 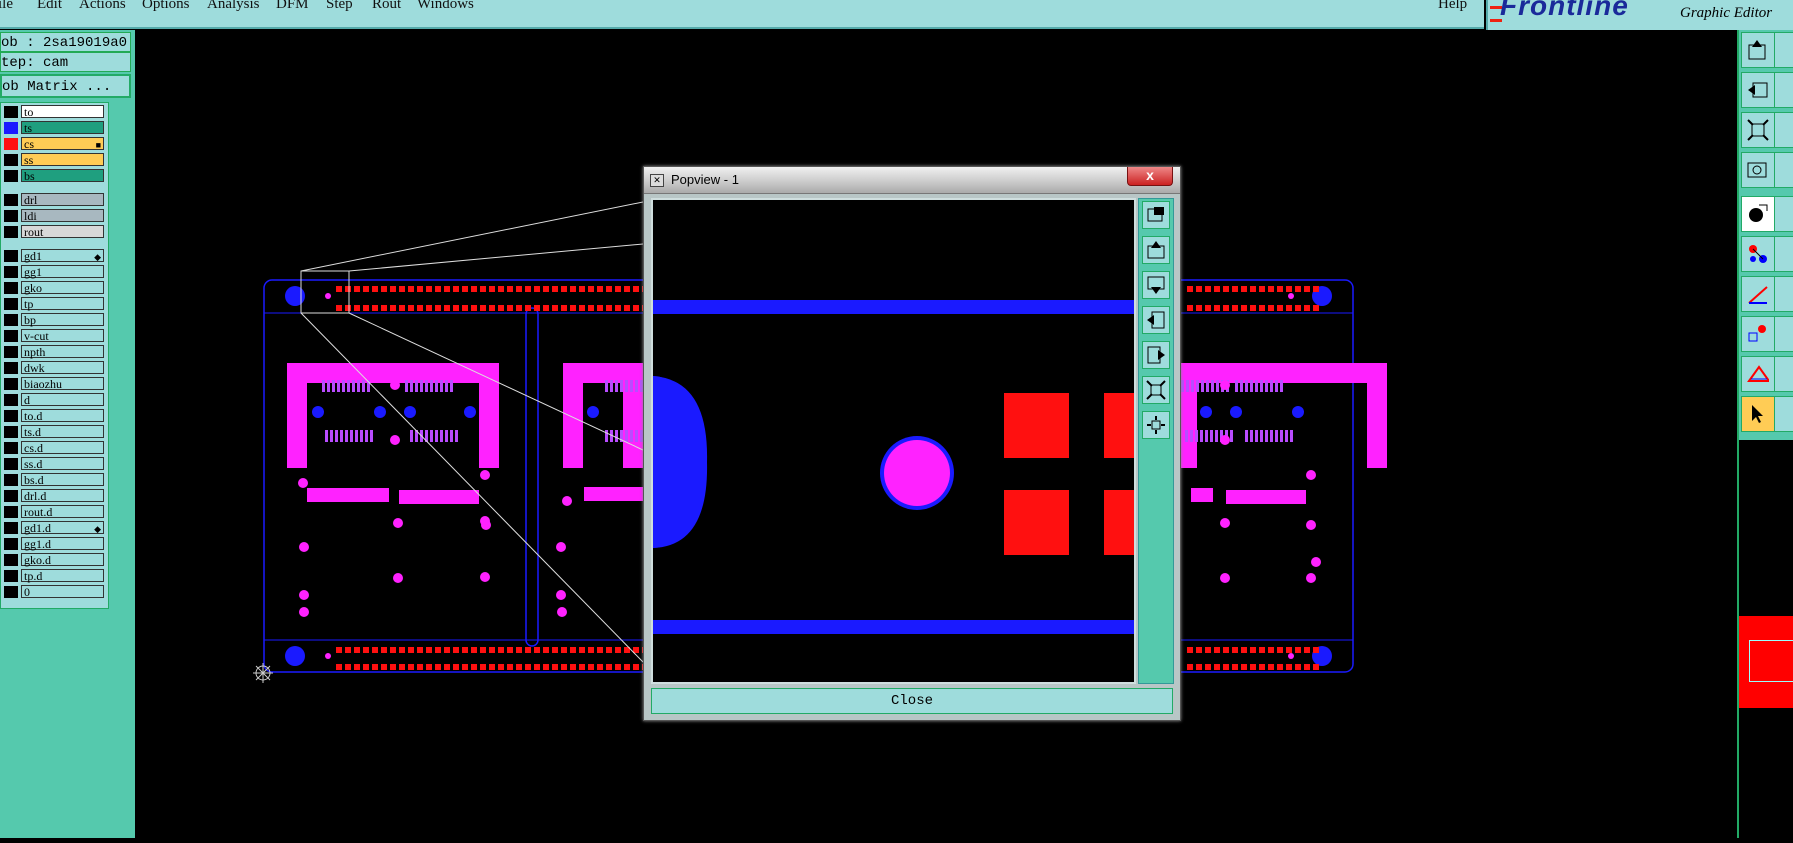 What do you see at coordinates (62, 143) in the screenshot?
I see `layer-name: cs ■` at bounding box center [62, 143].